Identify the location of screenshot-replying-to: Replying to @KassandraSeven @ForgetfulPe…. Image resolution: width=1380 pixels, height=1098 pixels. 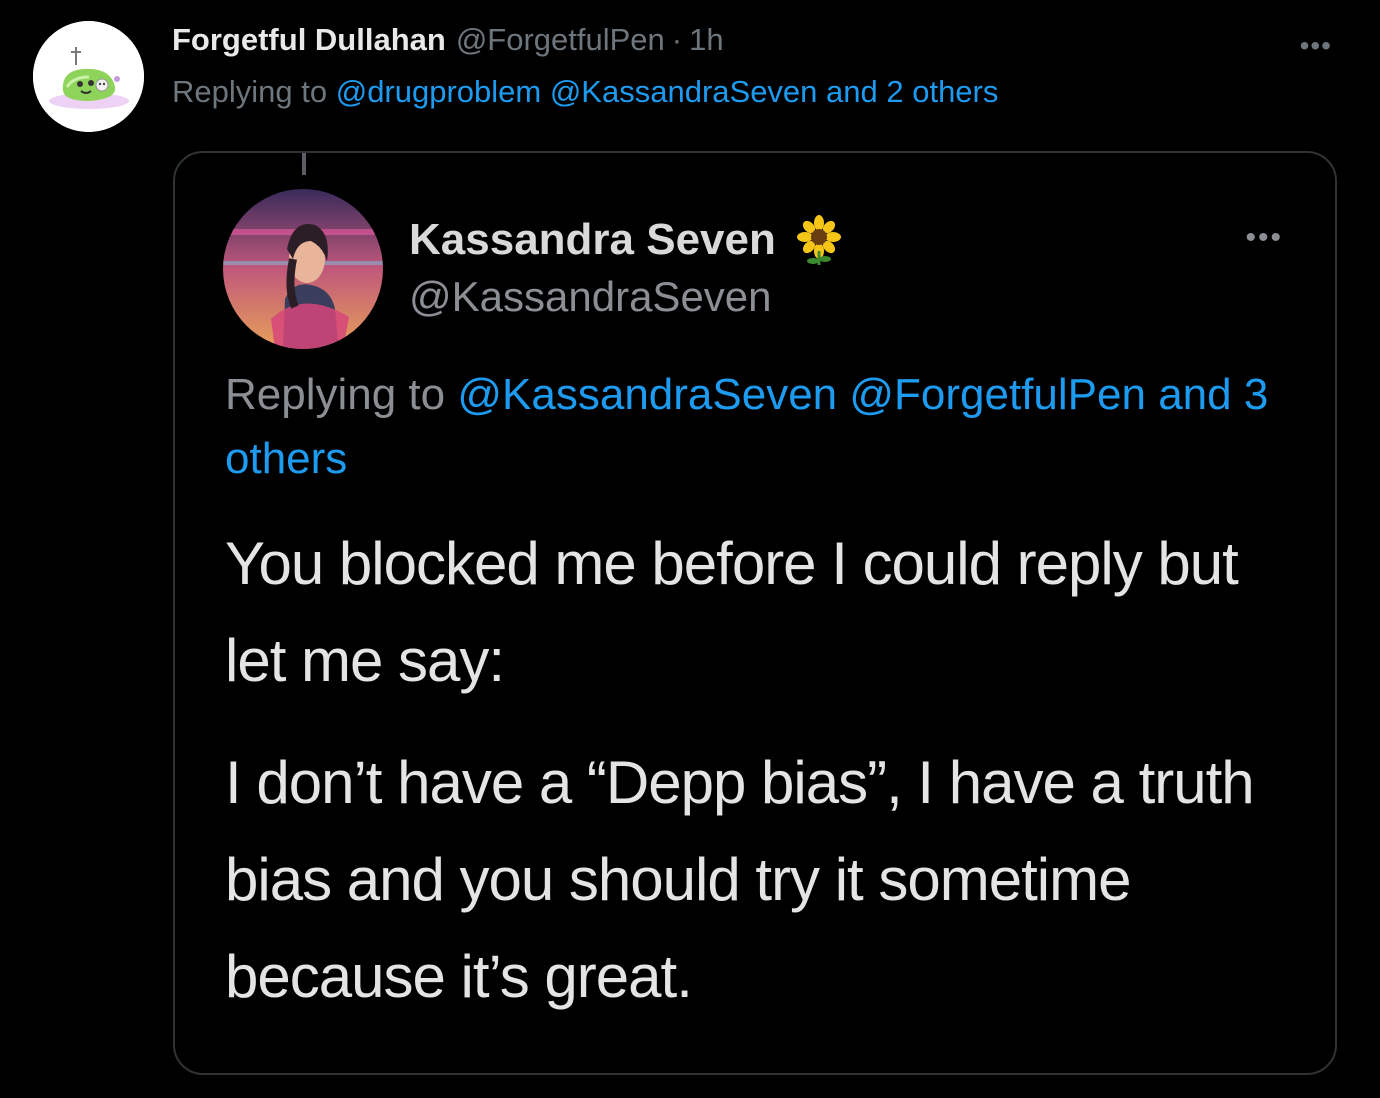
(765, 427).